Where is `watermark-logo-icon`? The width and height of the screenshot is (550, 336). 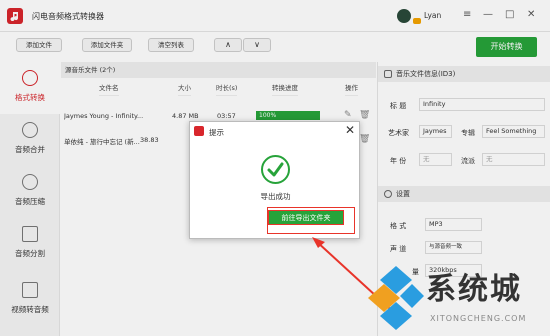
watermark-logo-icon is located at coordinates (396, 298).